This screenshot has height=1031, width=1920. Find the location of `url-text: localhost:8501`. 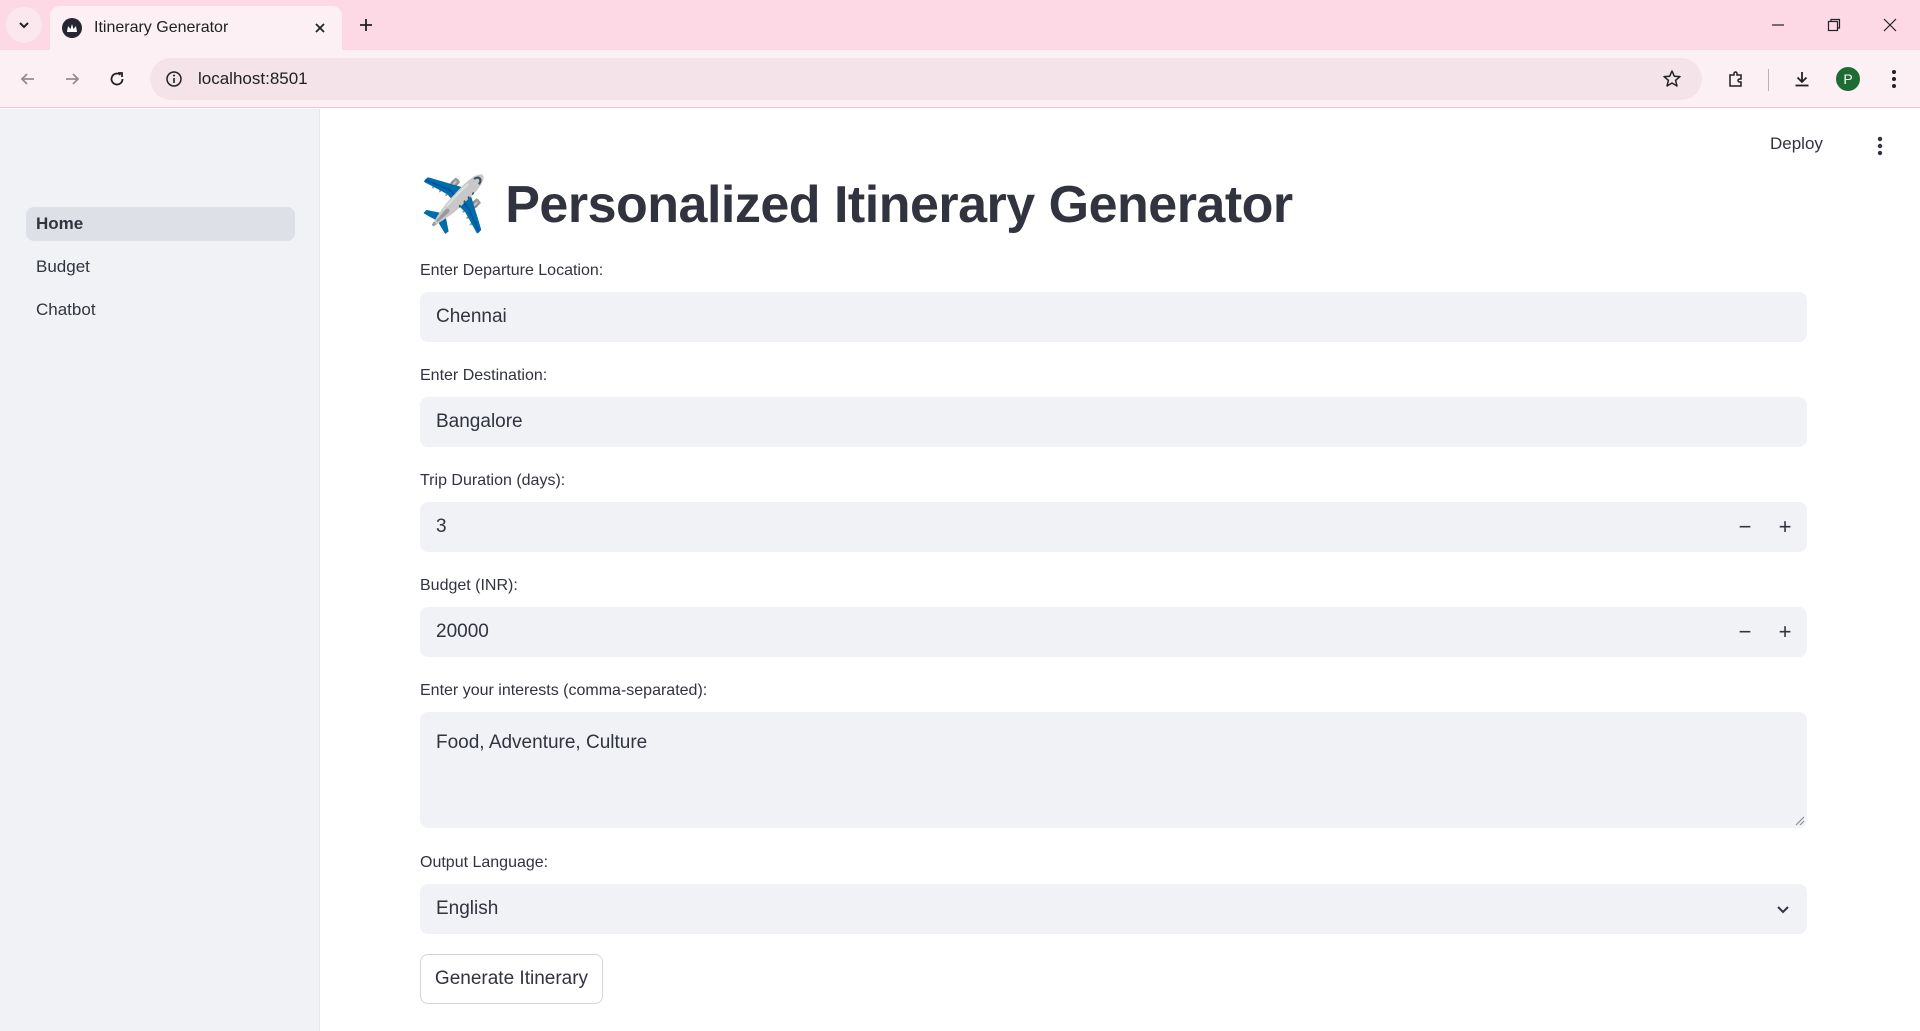

url-text: localhost:8501 is located at coordinates (925, 79).